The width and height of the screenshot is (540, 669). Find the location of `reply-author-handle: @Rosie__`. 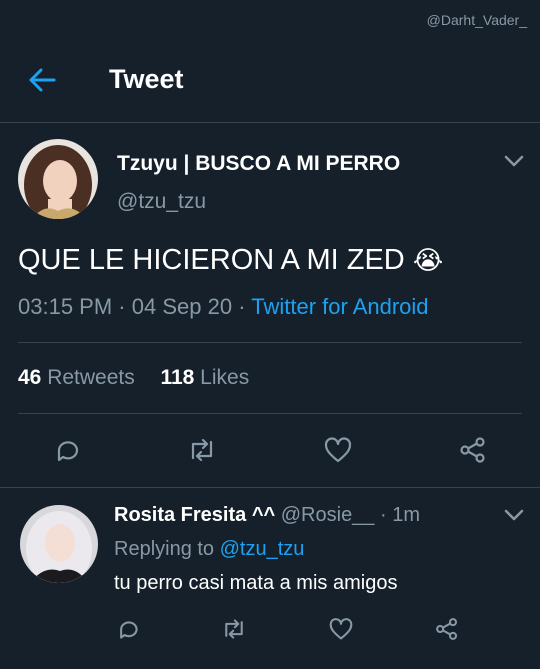

reply-author-handle: @Rosie__ is located at coordinates (327, 515).